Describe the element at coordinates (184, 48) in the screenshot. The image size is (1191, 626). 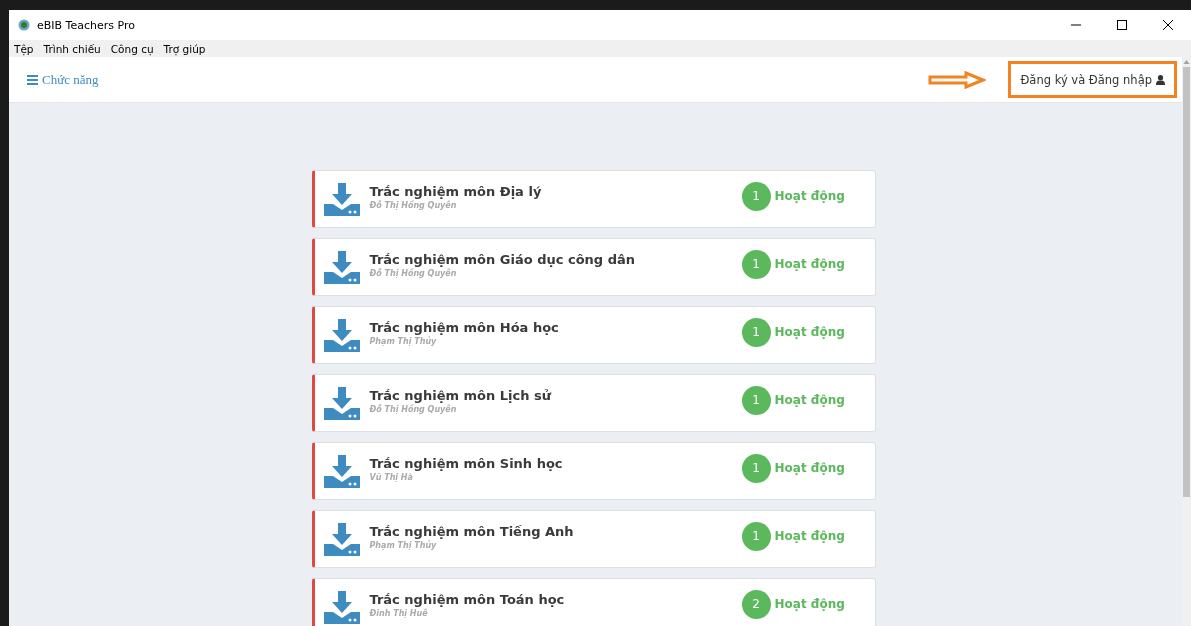
I see `menu-item: Trợ giúp` at that location.